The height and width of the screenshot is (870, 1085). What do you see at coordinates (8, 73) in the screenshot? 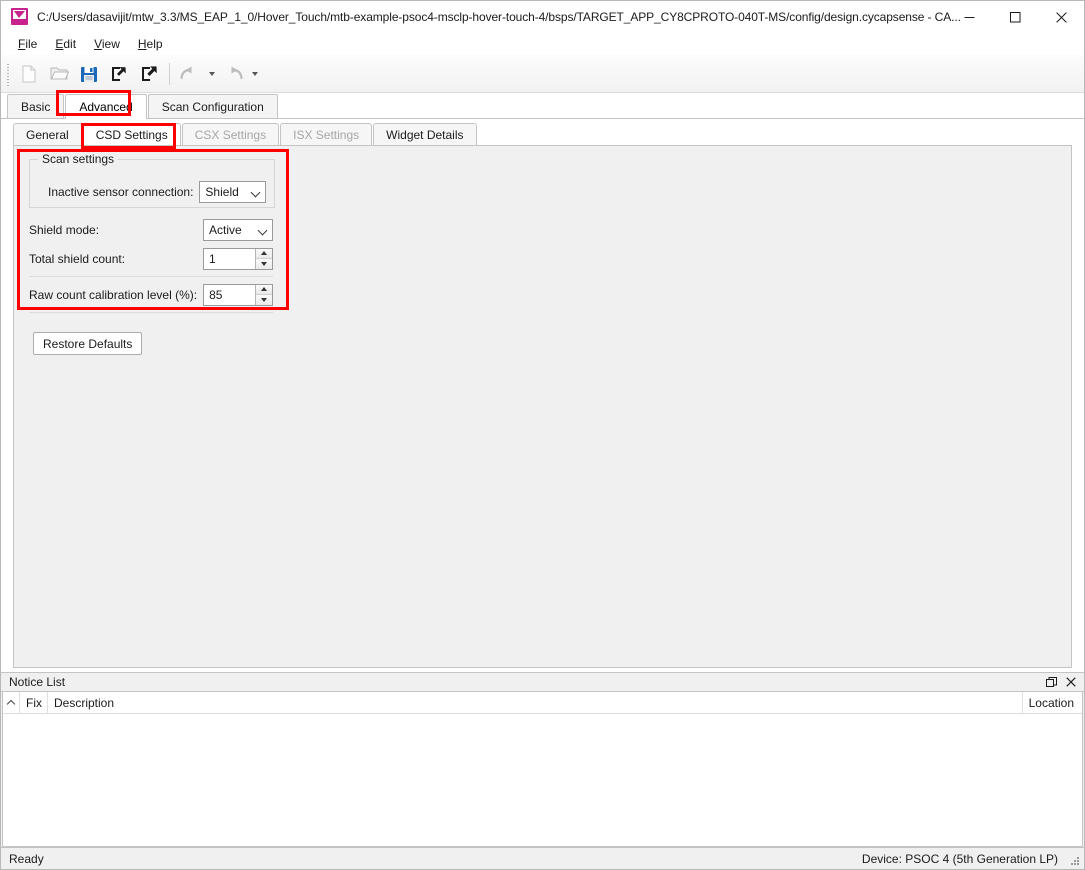
I see `toolbar-grip` at bounding box center [8, 73].